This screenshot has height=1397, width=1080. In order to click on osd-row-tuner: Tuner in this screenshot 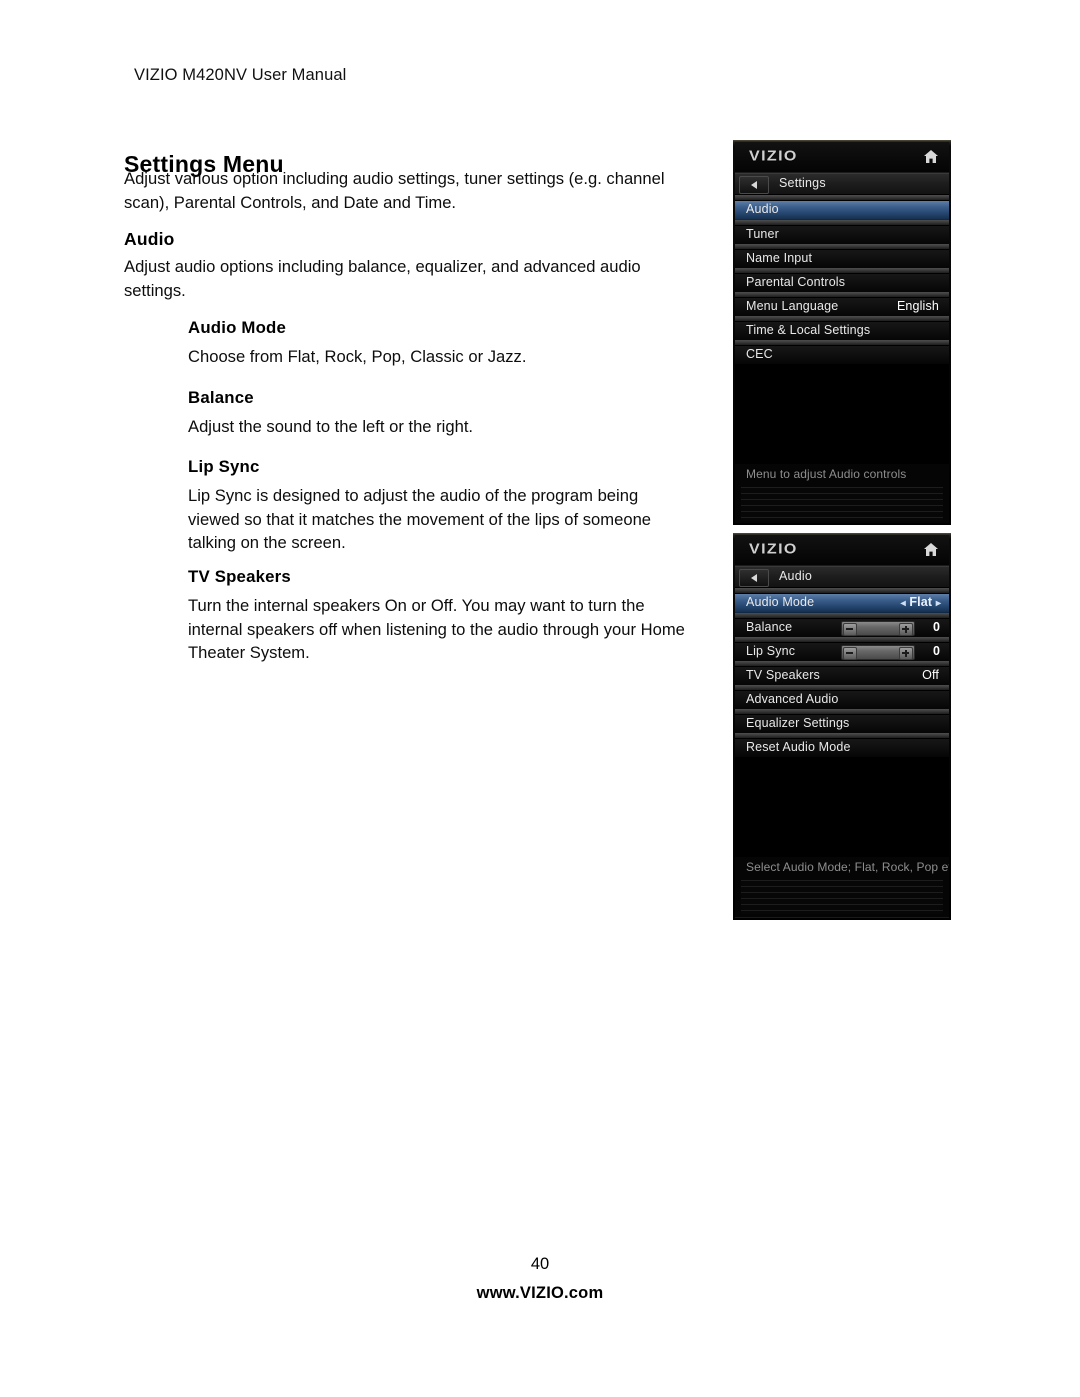, I will do `click(842, 235)`.